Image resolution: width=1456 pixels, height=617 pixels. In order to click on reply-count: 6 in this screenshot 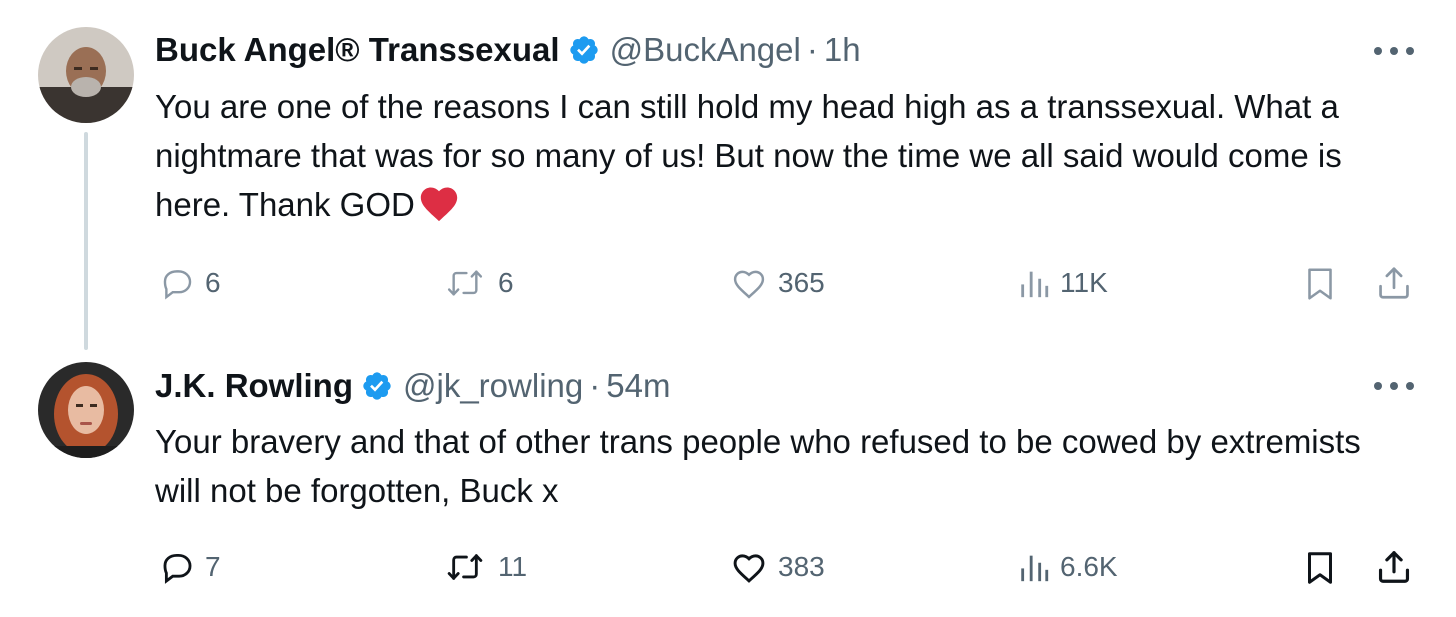, I will do `click(213, 282)`.